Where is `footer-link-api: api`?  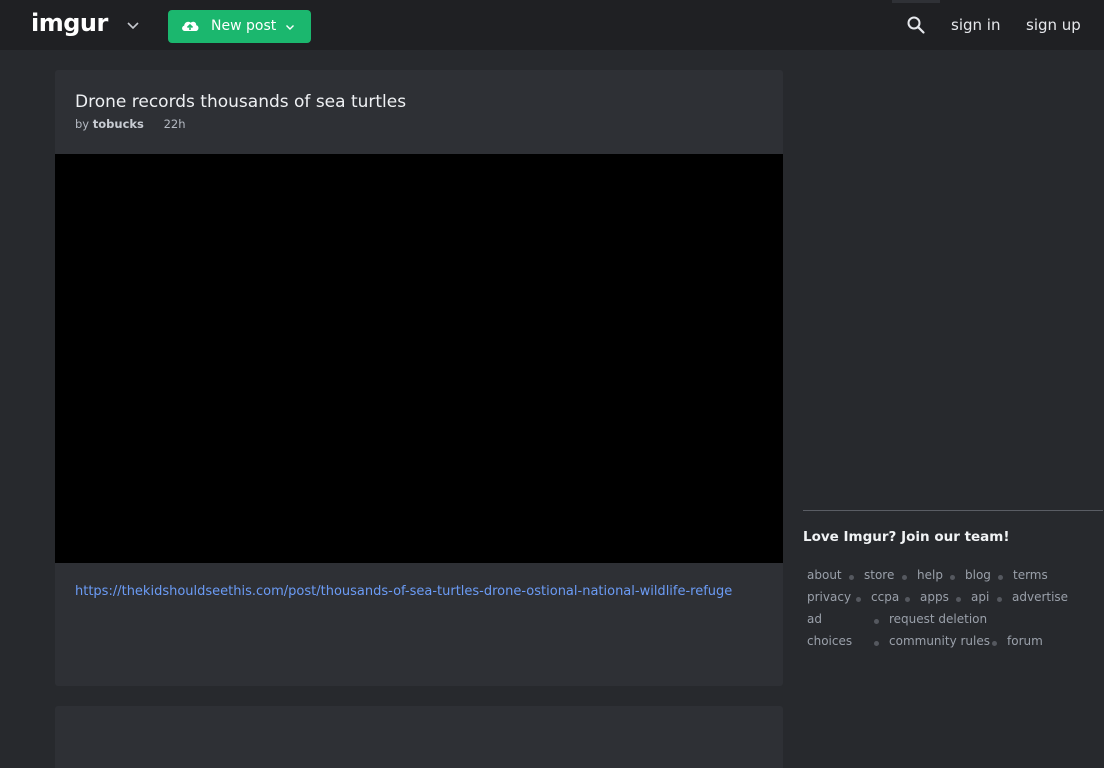 footer-link-api: api is located at coordinates (980, 597).